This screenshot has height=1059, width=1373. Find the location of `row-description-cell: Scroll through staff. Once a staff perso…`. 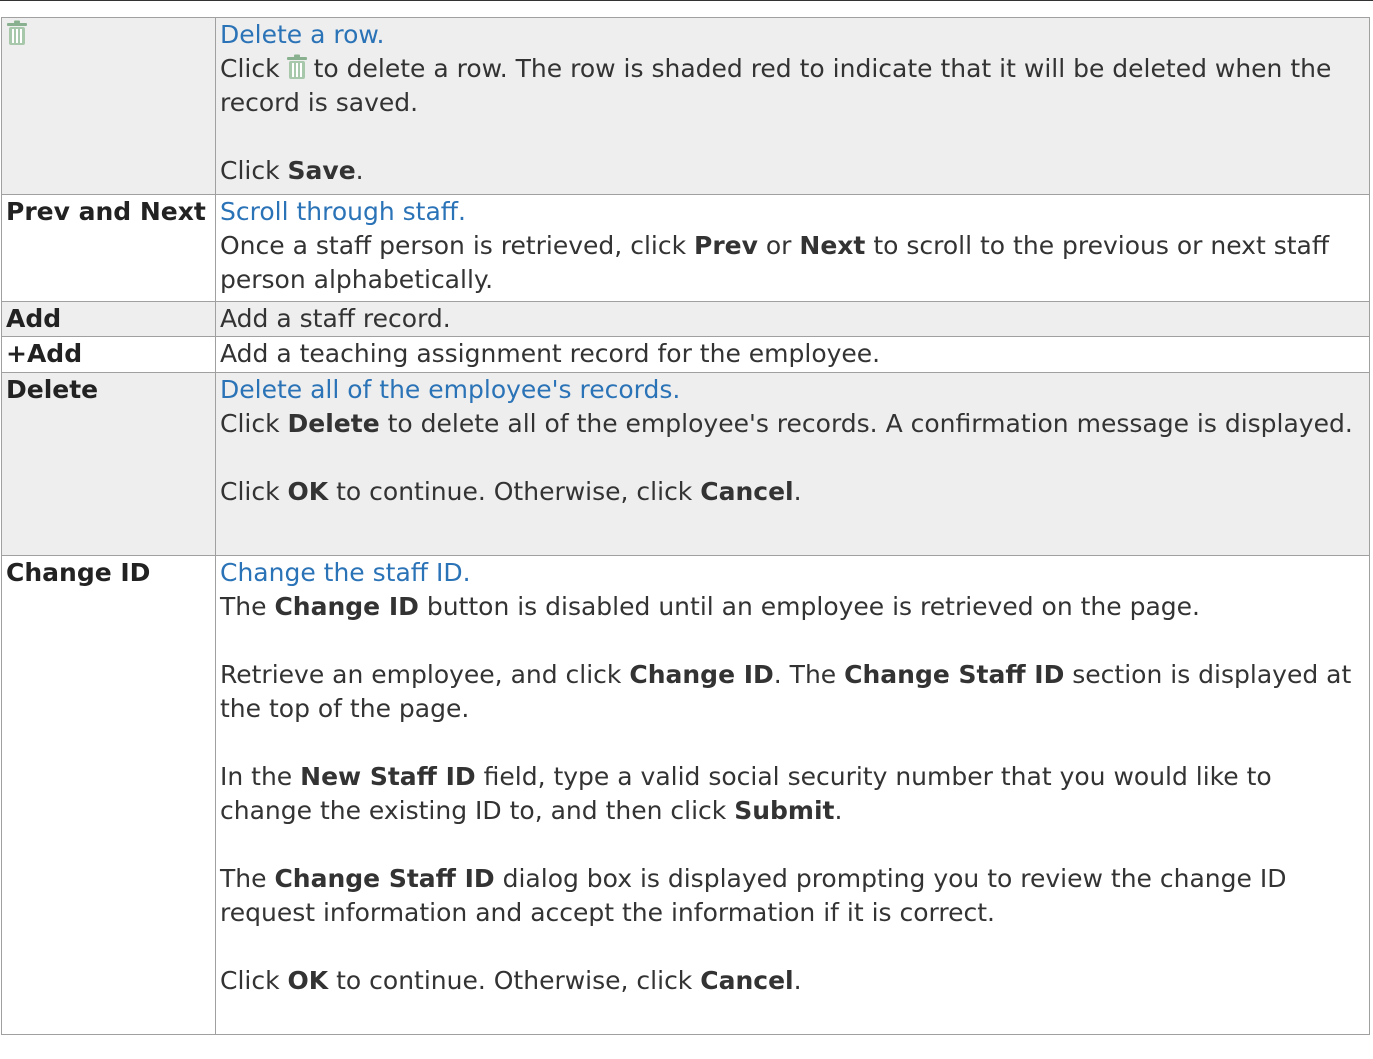

row-description-cell: Scroll through staff. Once a staff perso… is located at coordinates (792, 248).